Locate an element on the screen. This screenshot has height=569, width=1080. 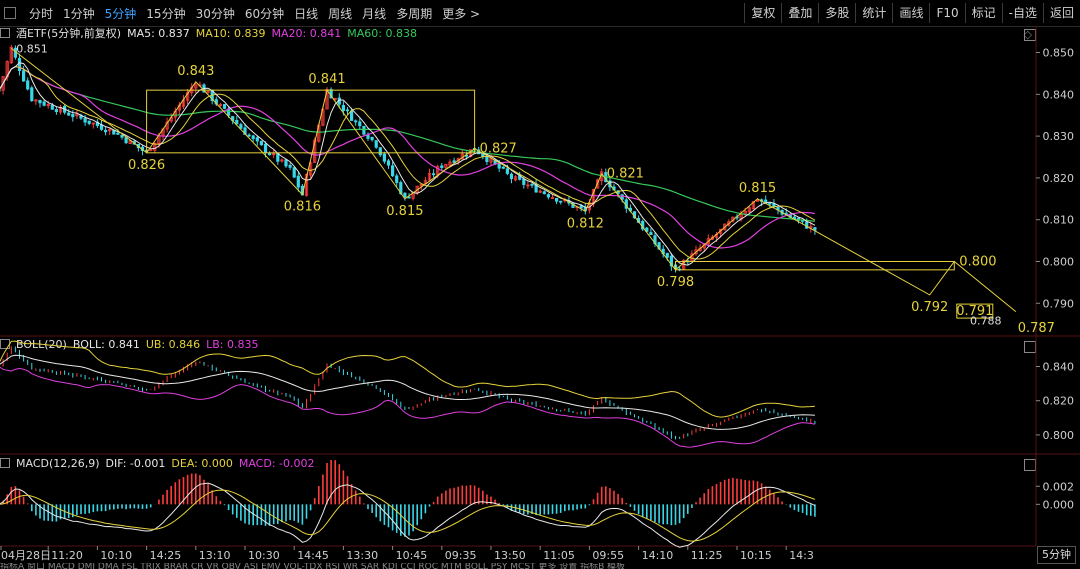
dif-line is located at coordinates (408, 515).